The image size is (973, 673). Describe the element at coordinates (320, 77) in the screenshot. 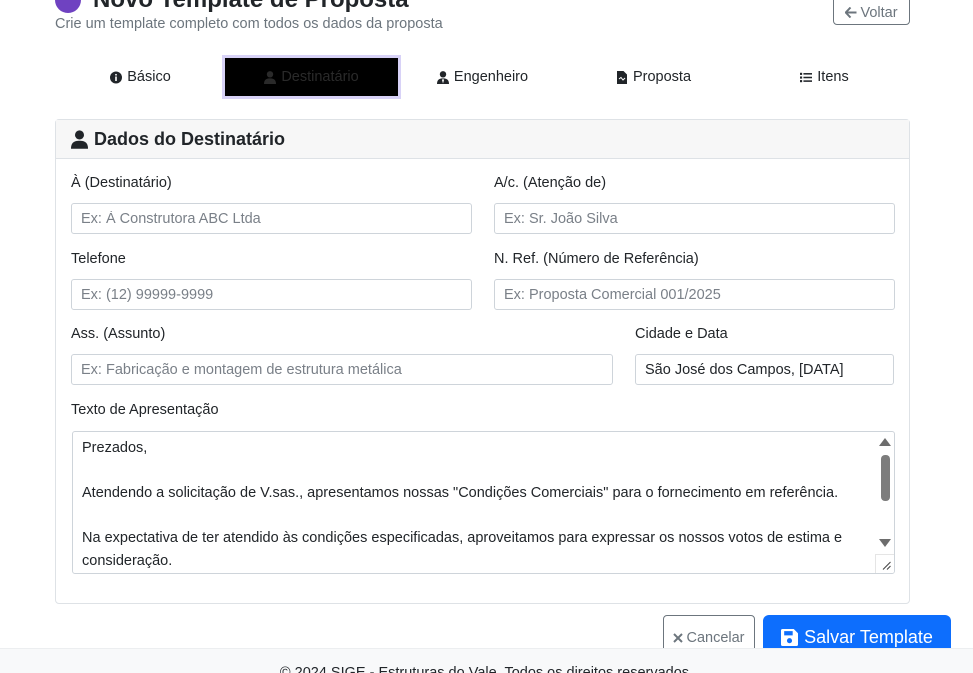

I see `tab-label: Destinatário` at that location.